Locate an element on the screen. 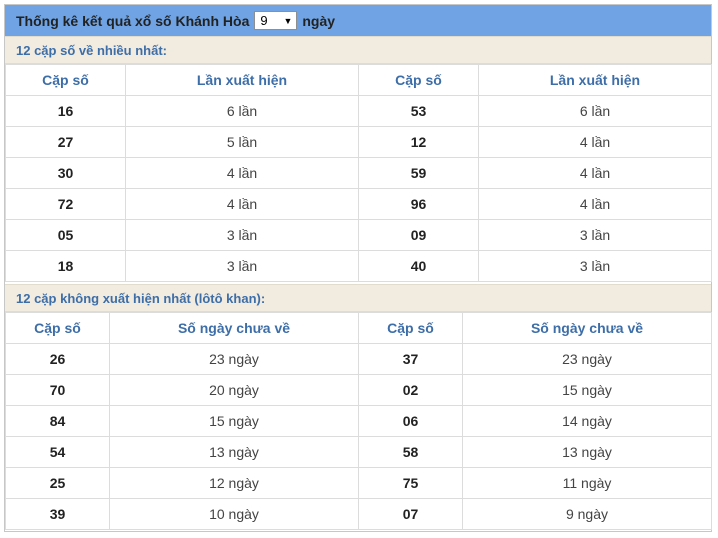  pair-number-cell: 07 is located at coordinates (410, 514).